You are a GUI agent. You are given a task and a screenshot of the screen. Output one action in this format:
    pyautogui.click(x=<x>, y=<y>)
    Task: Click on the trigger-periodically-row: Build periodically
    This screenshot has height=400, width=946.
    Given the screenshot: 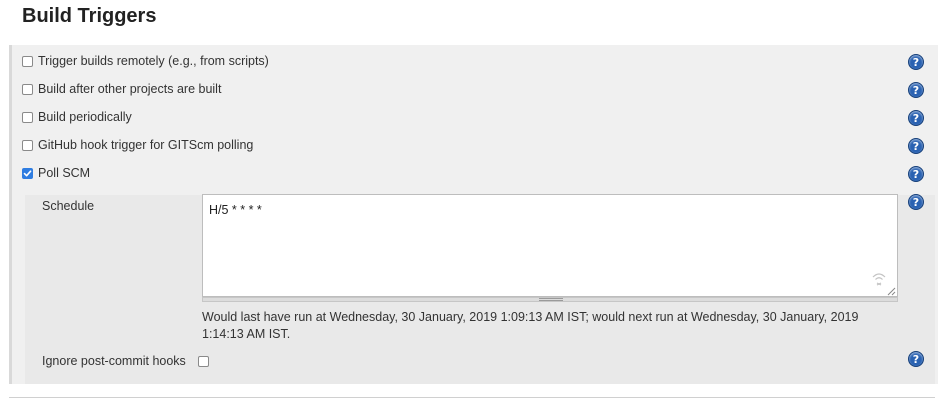 What is the action you would take?
    pyautogui.click(x=77, y=117)
    